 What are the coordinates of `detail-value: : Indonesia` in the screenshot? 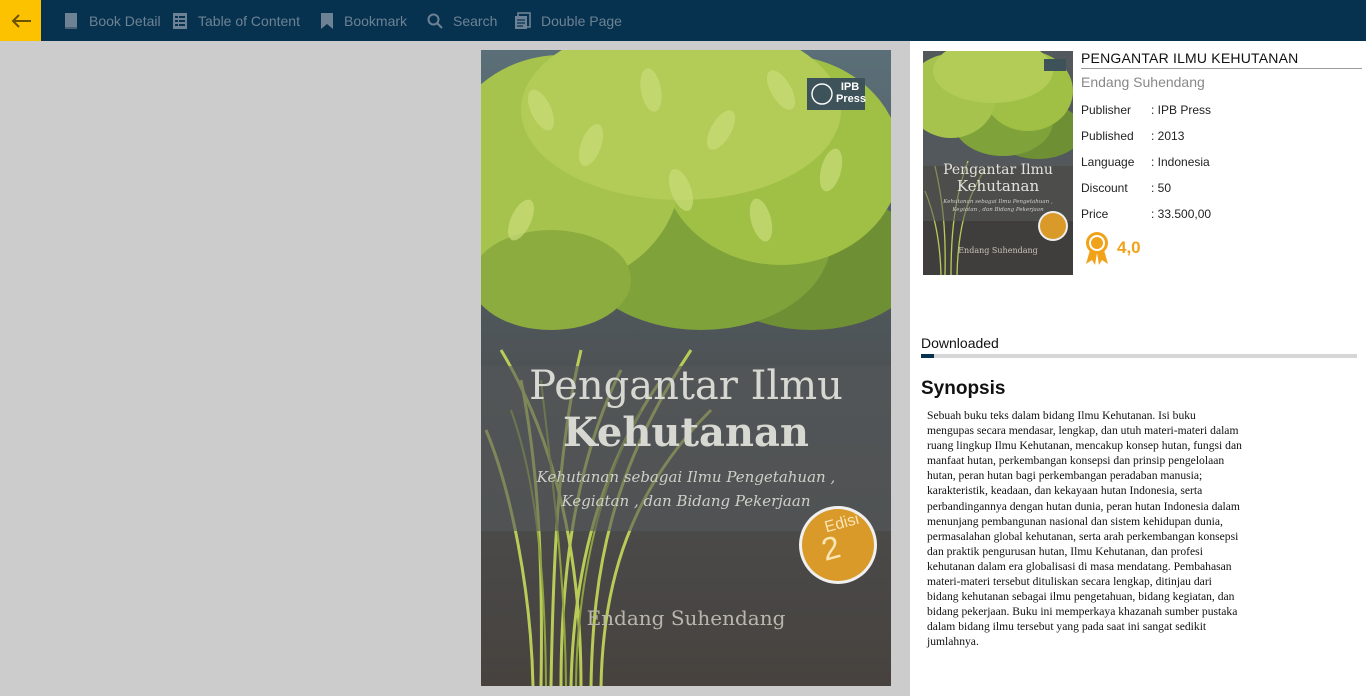 It's located at (1180, 162).